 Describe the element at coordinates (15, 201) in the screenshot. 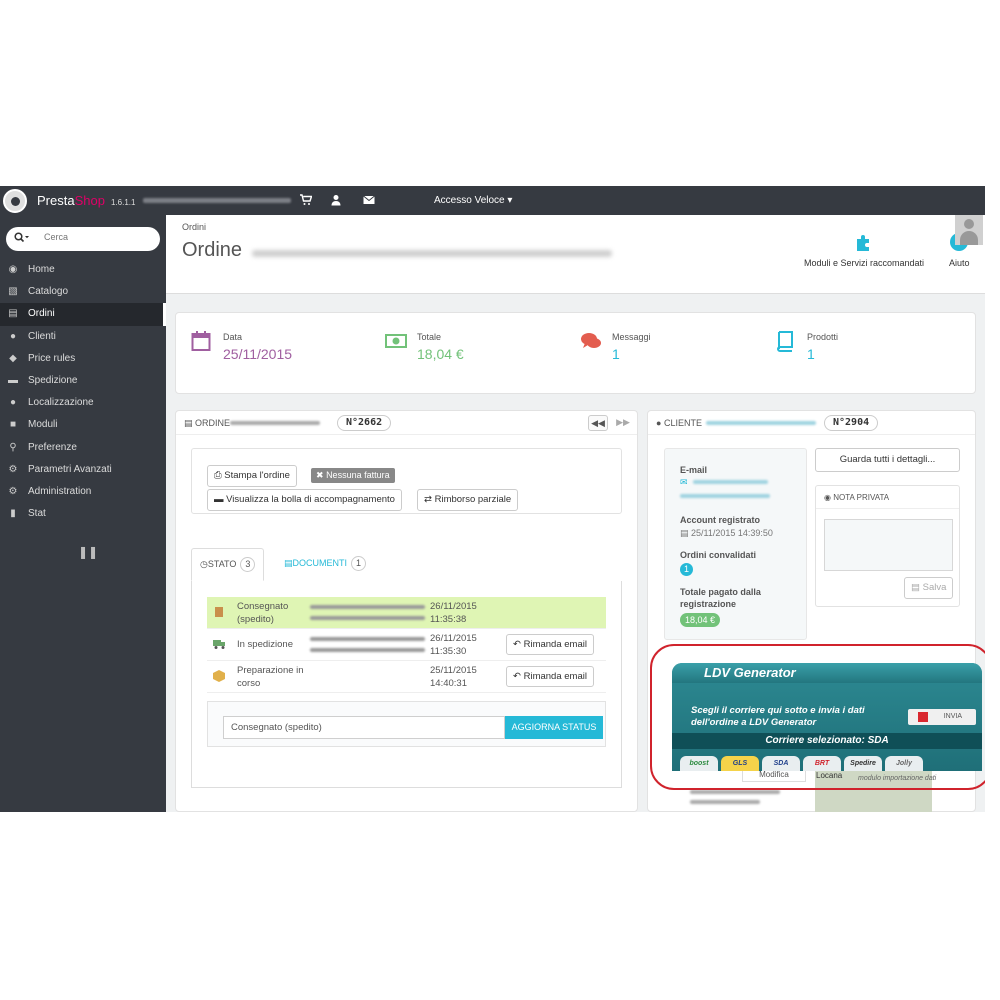

I see `prestashop-logo-icon` at that location.